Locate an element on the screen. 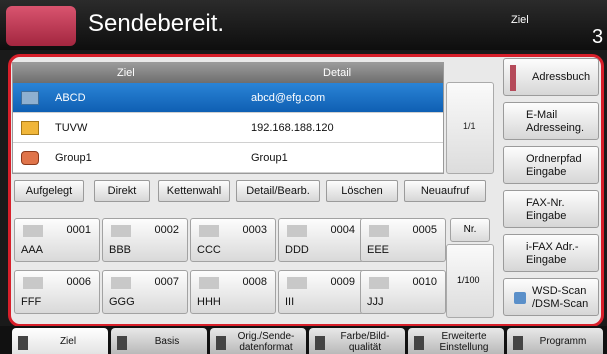  destination-row: TUVW 192.168.188.120 is located at coordinates (228, 128).